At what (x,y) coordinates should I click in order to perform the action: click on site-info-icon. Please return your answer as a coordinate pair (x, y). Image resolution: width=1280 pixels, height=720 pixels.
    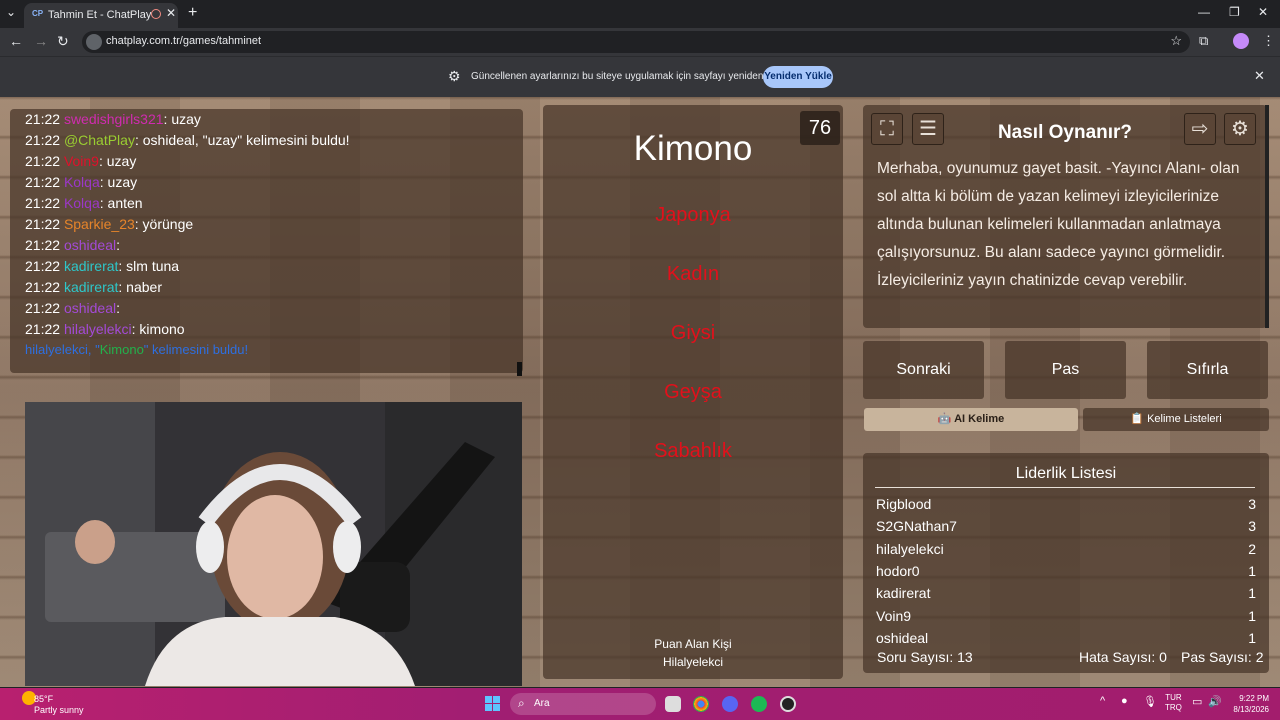
    Looking at the image, I should click on (94, 42).